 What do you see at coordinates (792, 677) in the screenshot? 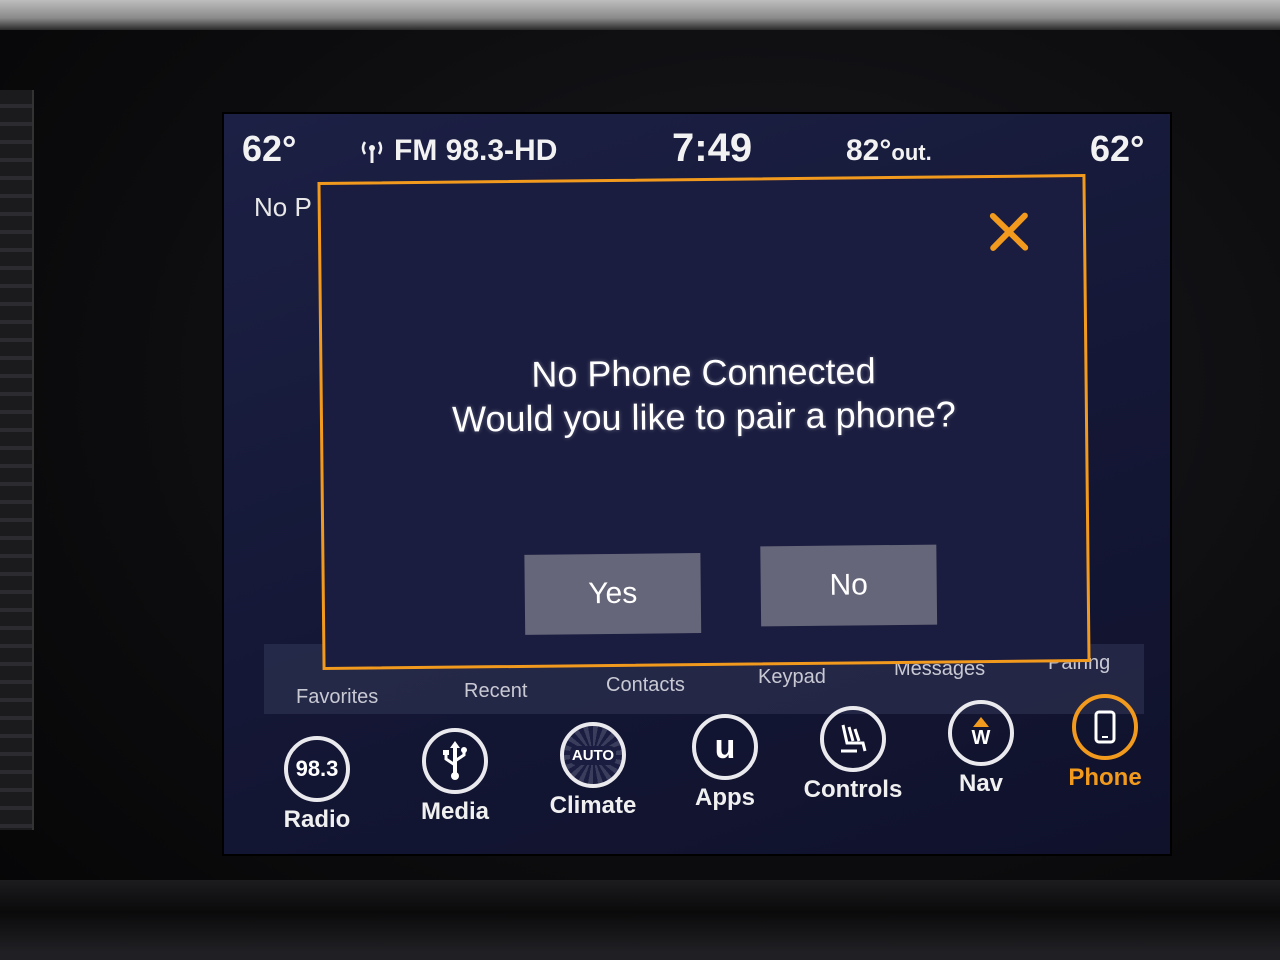
I see `tab-keypad: Keypad` at bounding box center [792, 677].